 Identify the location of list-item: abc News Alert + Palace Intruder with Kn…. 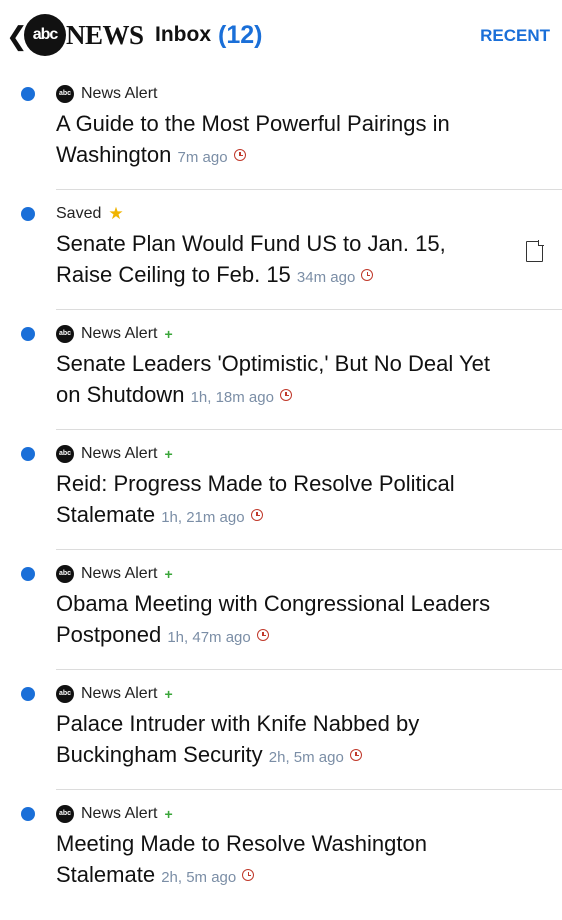
(281, 730).